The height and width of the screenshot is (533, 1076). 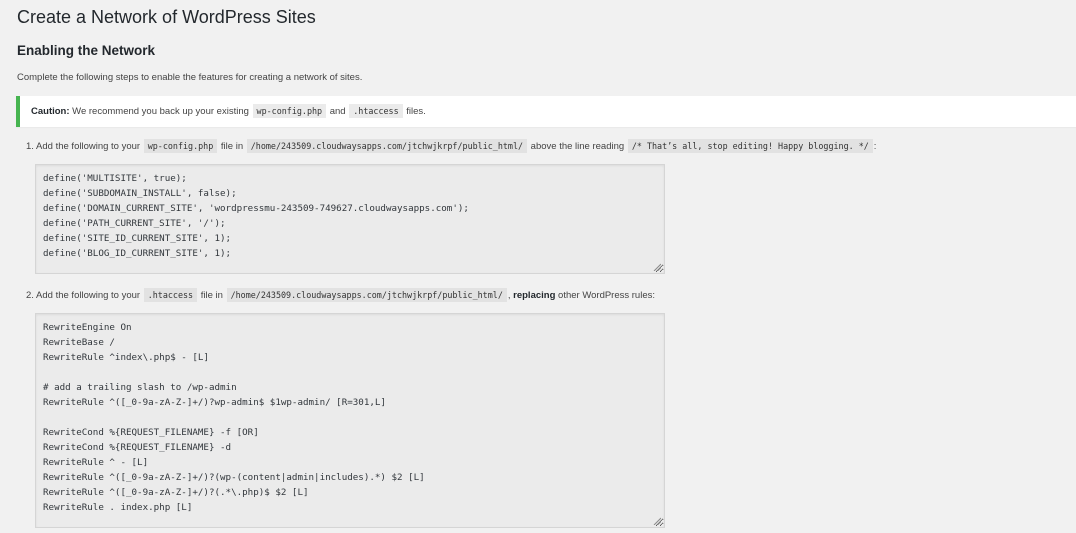 I want to click on caution-text-before: We recommend you back up your existing, so click(x=160, y=111).